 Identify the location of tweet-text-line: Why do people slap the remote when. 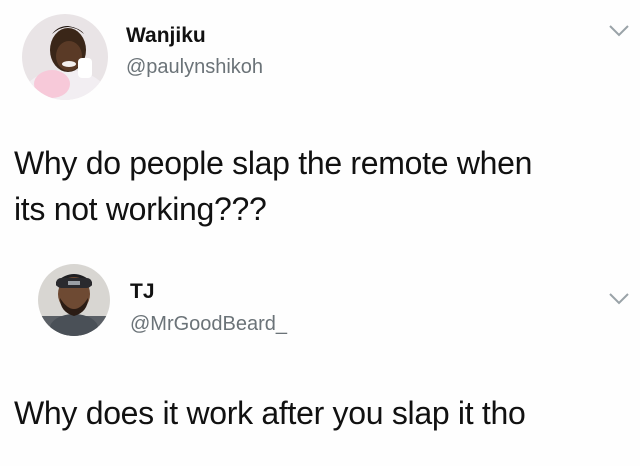
(273, 163).